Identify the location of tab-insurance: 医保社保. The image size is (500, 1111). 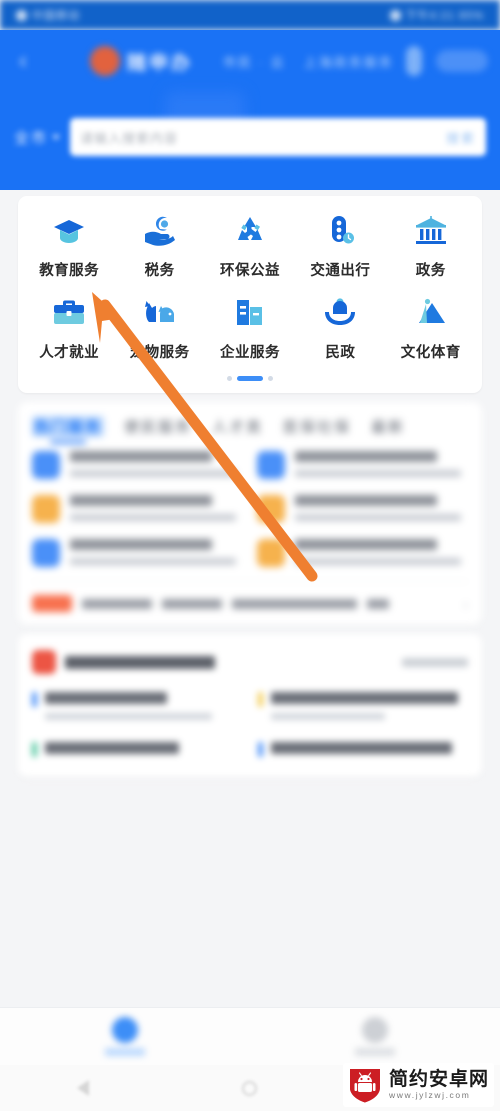
(317, 426).